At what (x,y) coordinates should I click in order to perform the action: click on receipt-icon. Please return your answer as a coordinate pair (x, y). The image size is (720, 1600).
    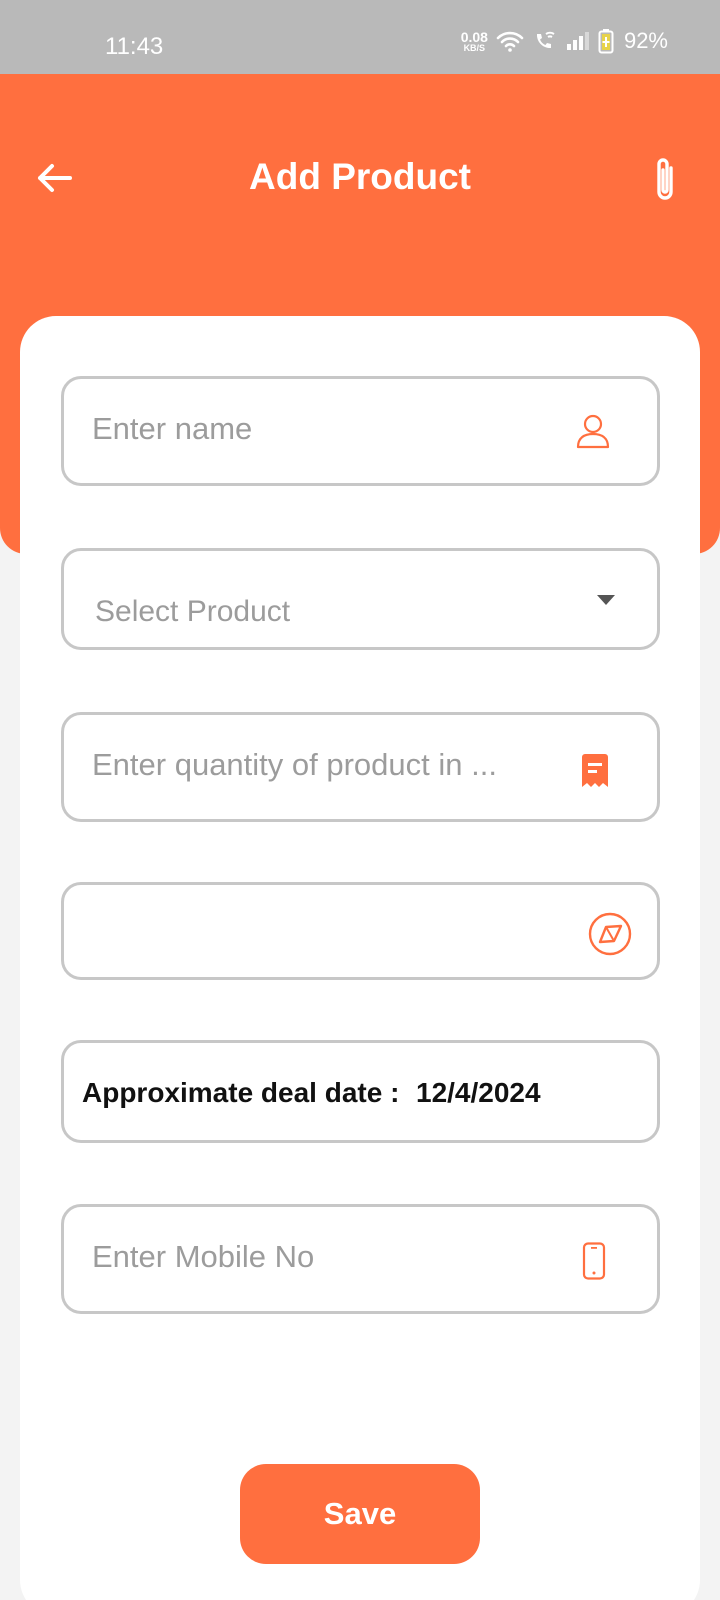
    Looking at the image, I should click on (595, 771).